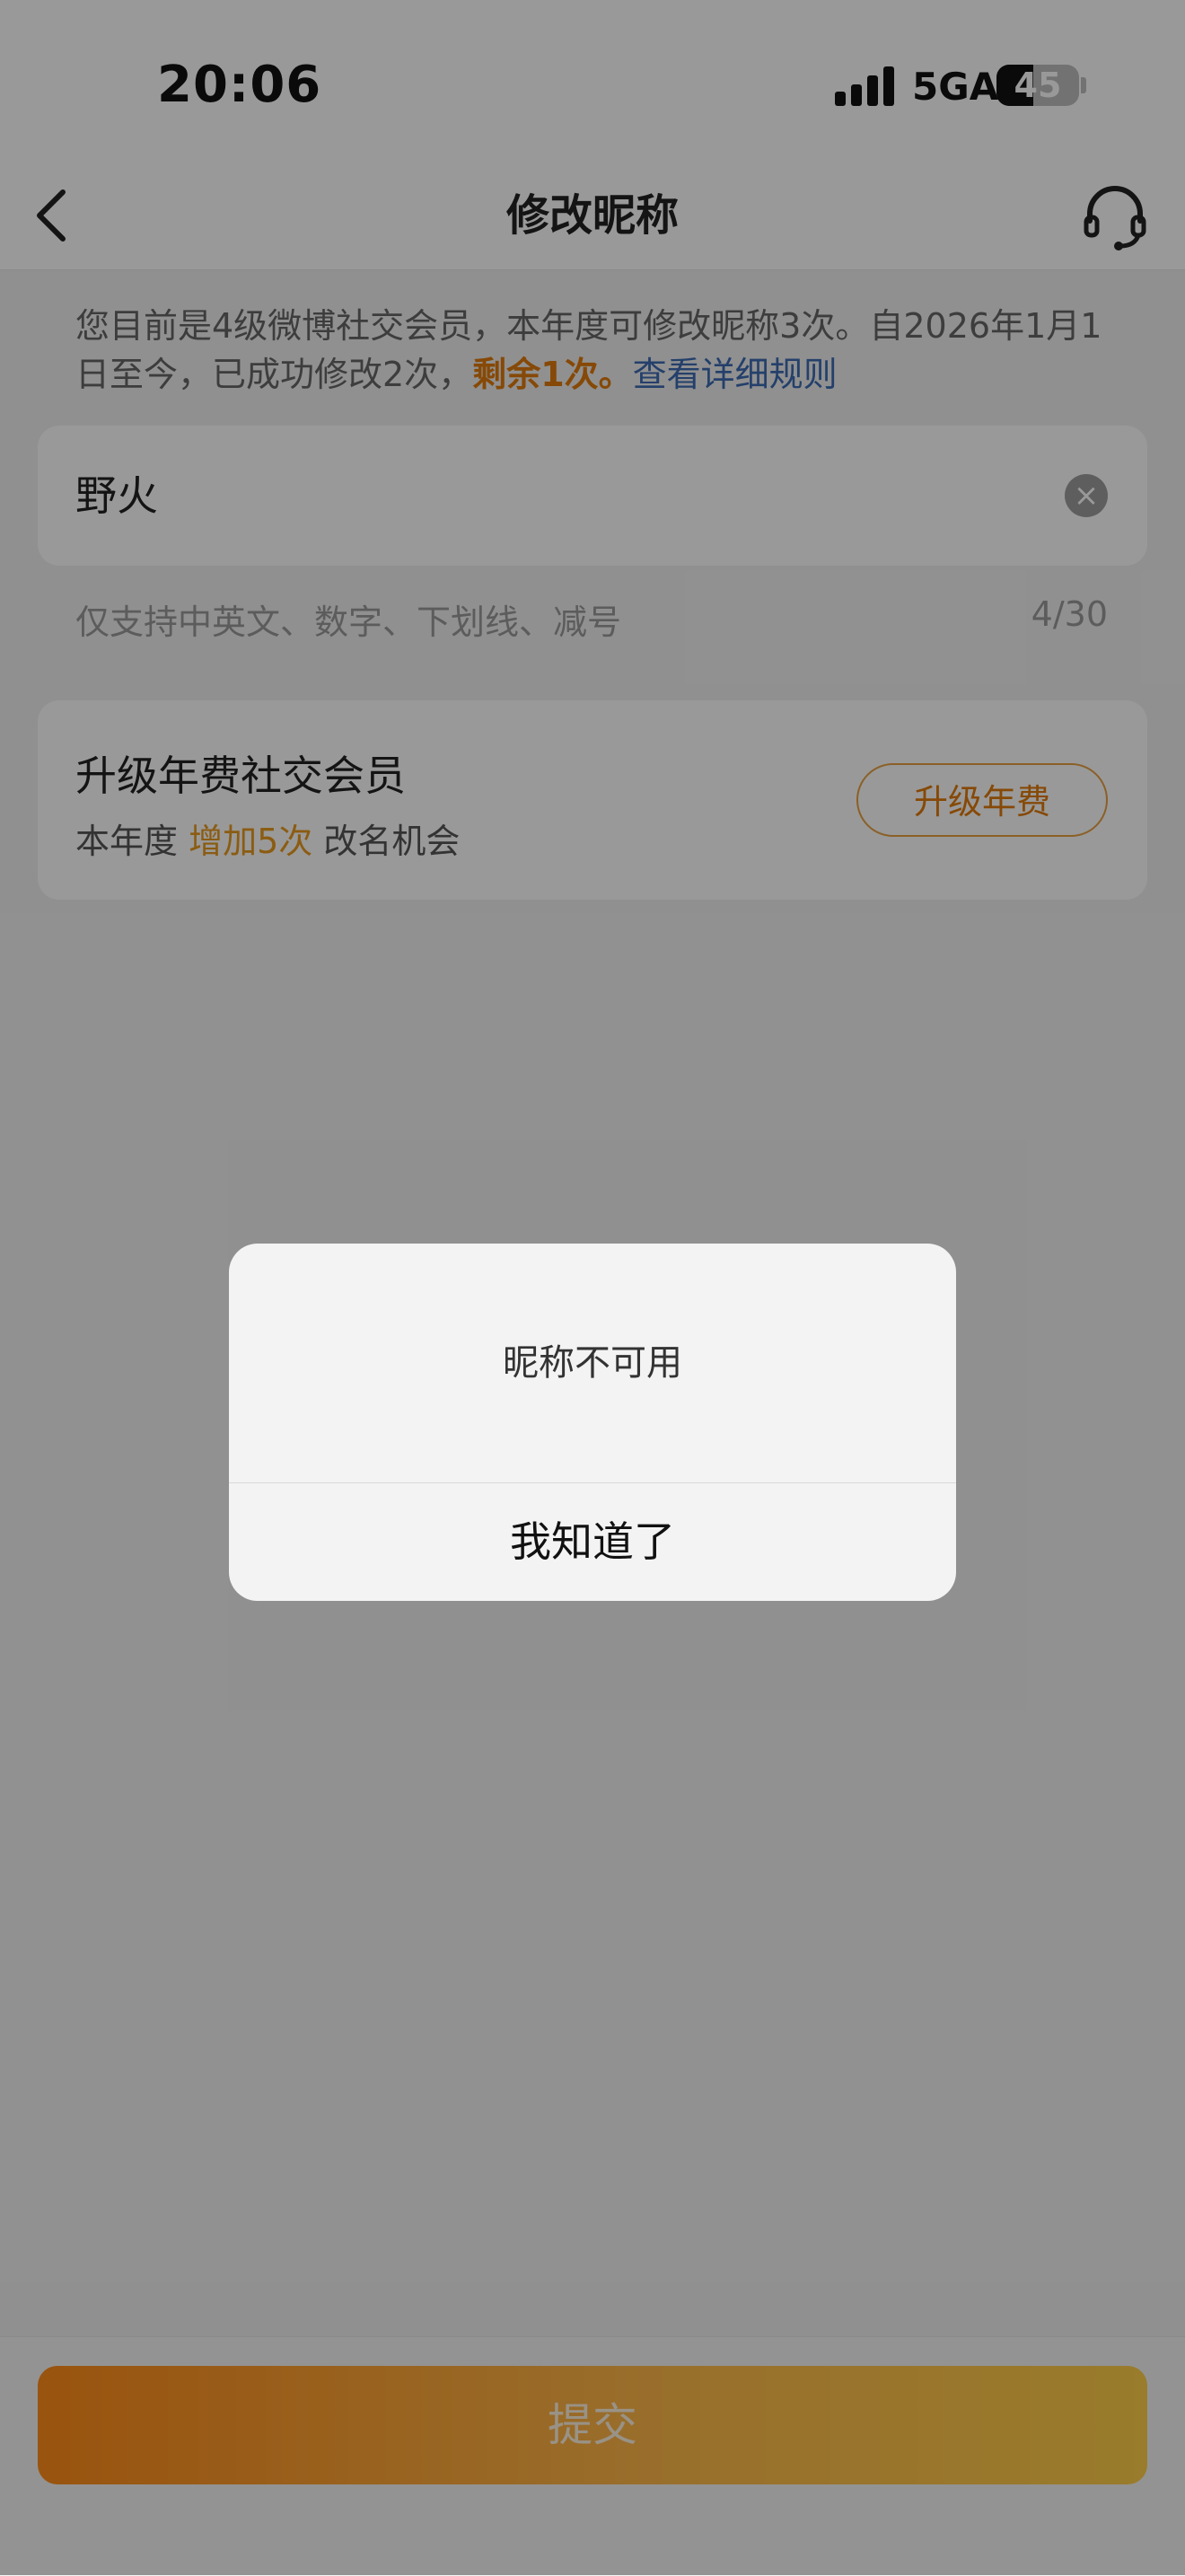  What do you see at coordinates (592, 1542) in the screenshot?
I see `dialog-confirm-button: 我知道了` at bounding box center [592, 1542].